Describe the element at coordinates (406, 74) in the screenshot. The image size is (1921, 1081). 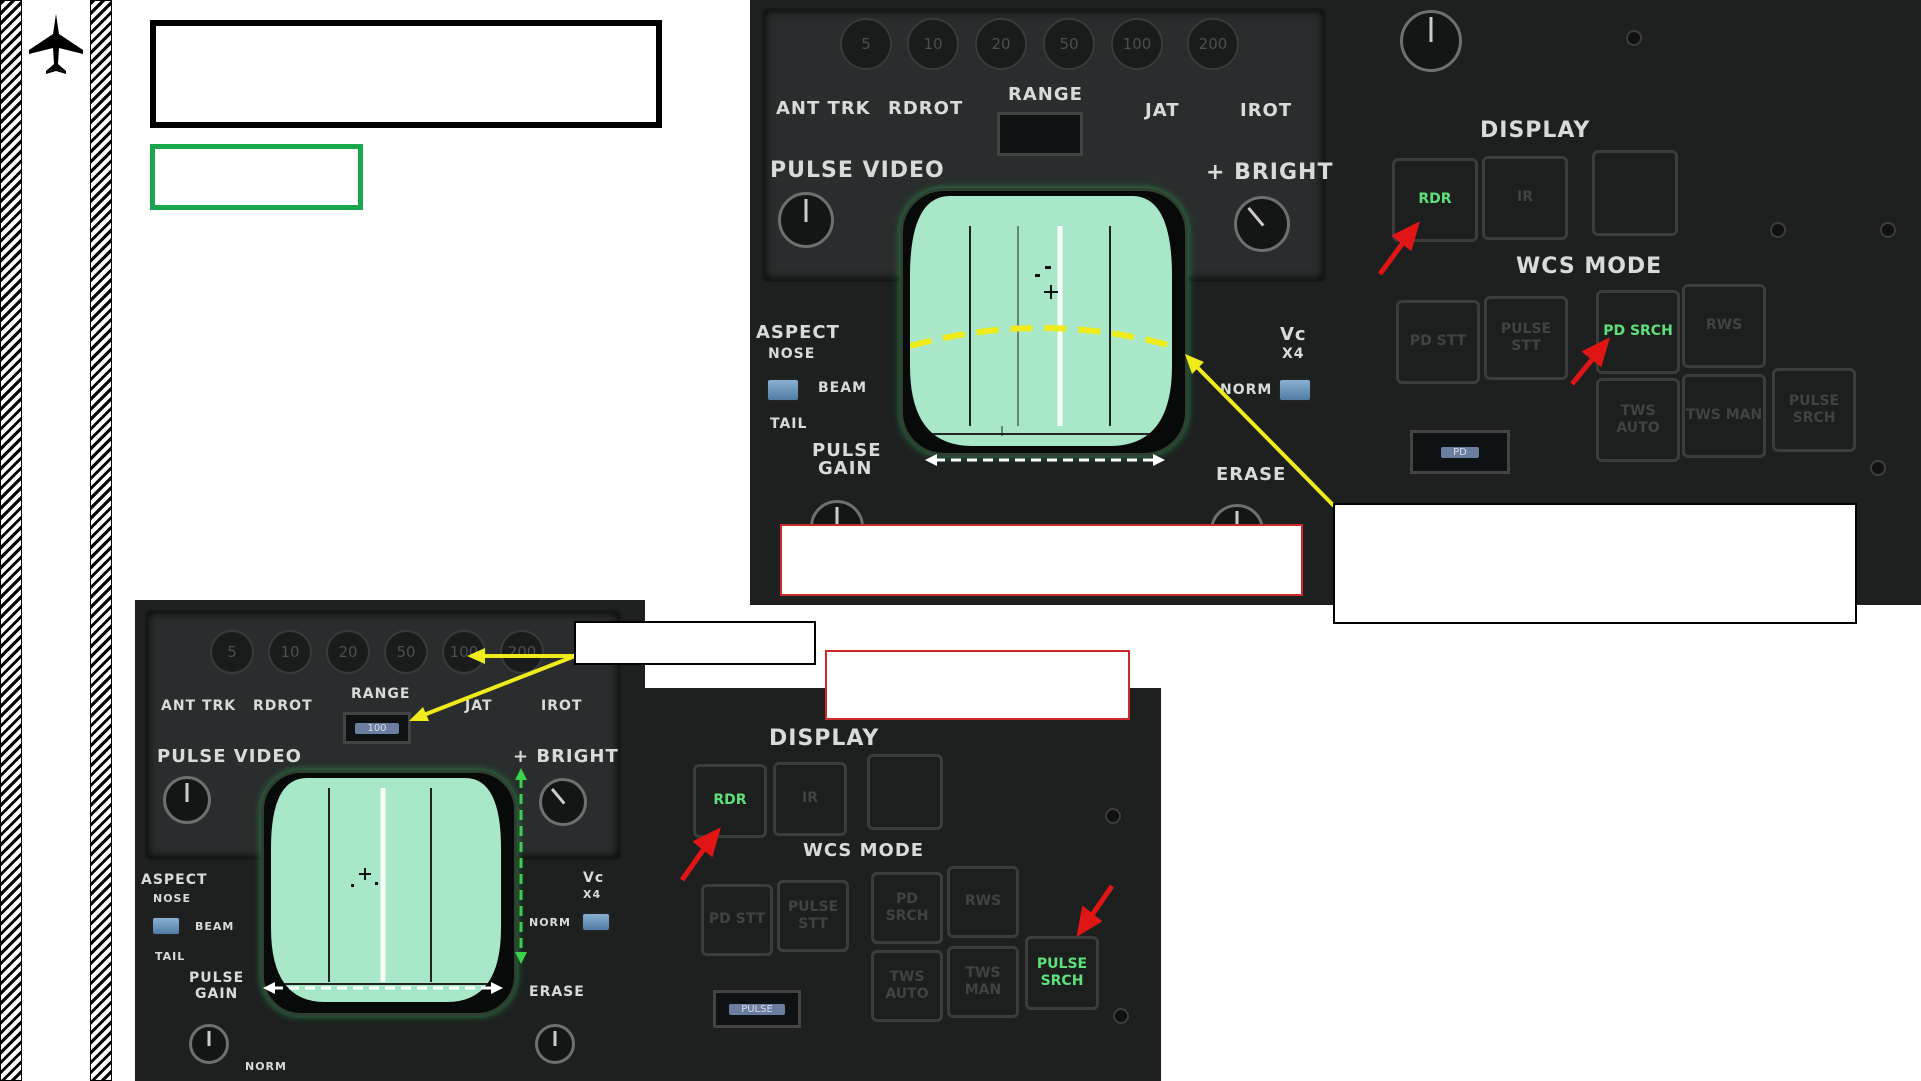
I see `title-box` at that location.